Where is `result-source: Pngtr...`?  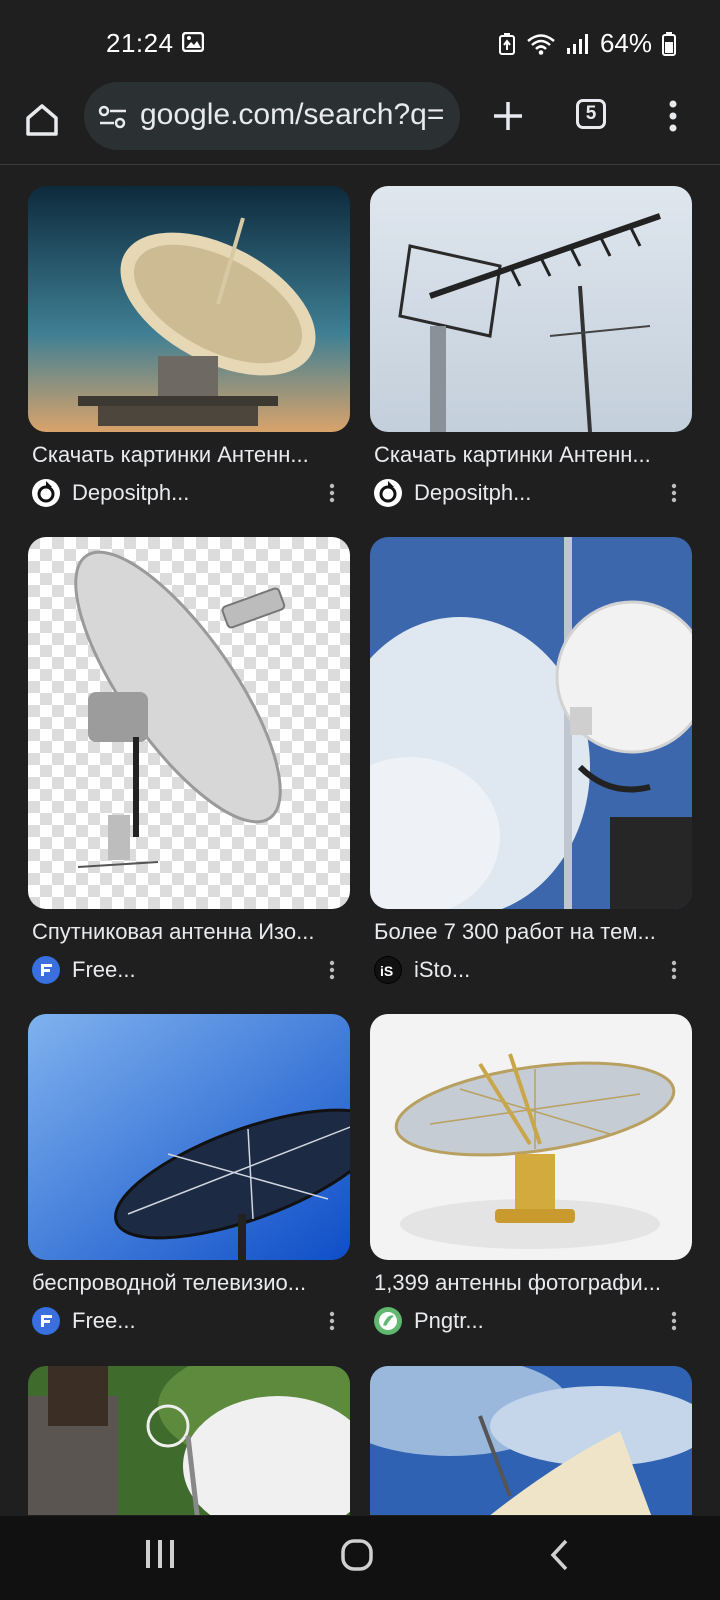 result-source: Pngtr... is located at coordinates (533, 1321).